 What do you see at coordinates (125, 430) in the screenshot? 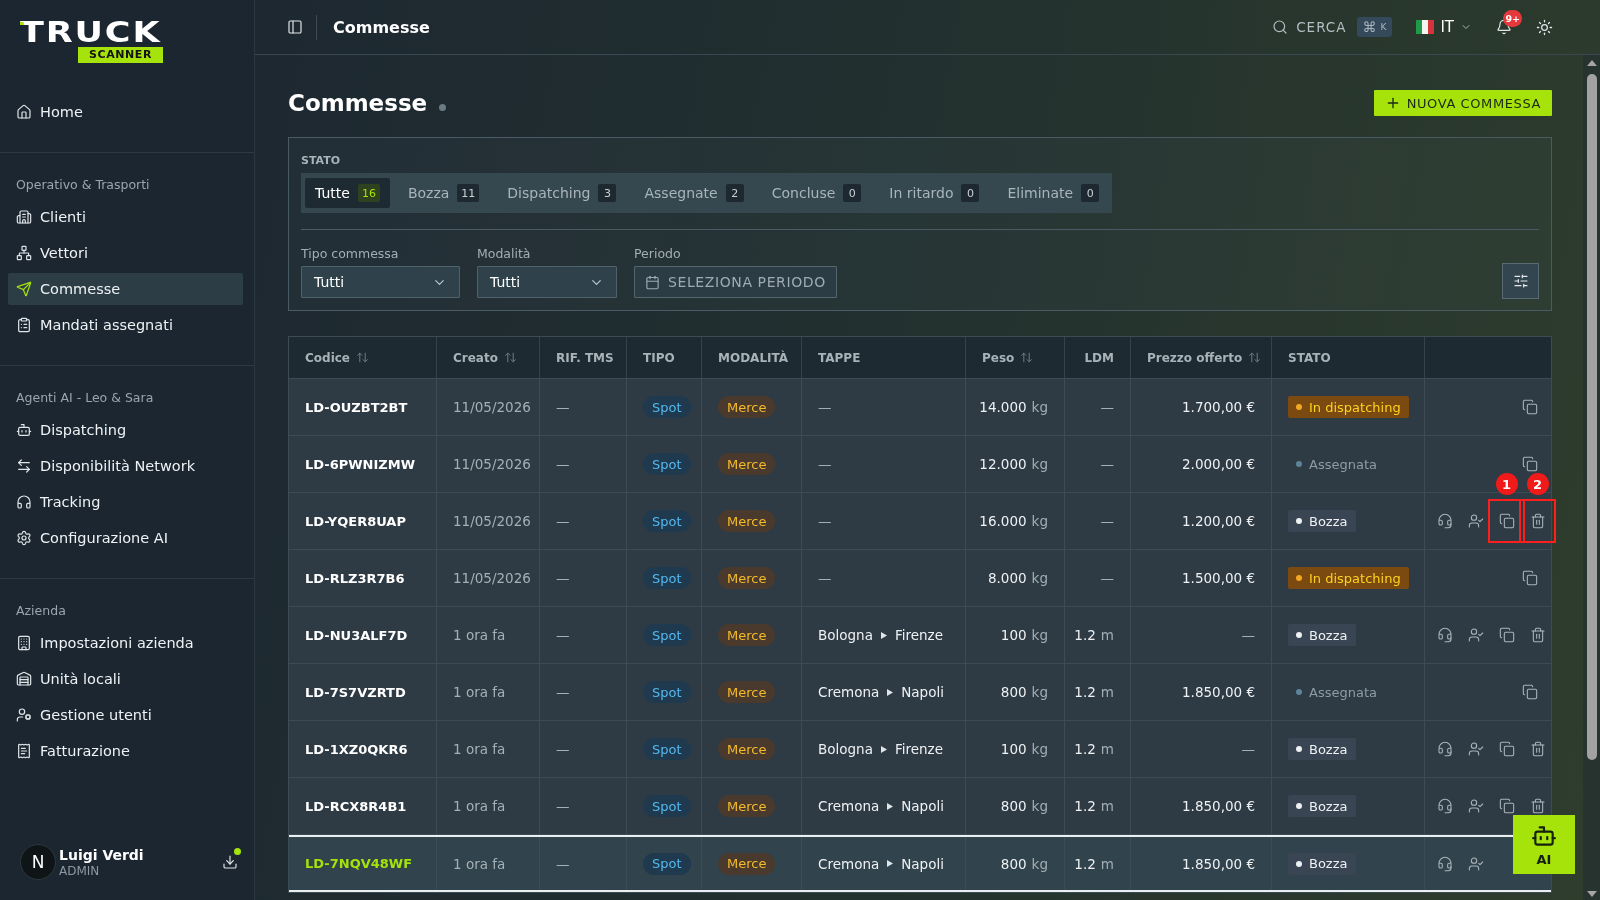
I see `nav-item: Dispatching` at bounding box center [125, 430].